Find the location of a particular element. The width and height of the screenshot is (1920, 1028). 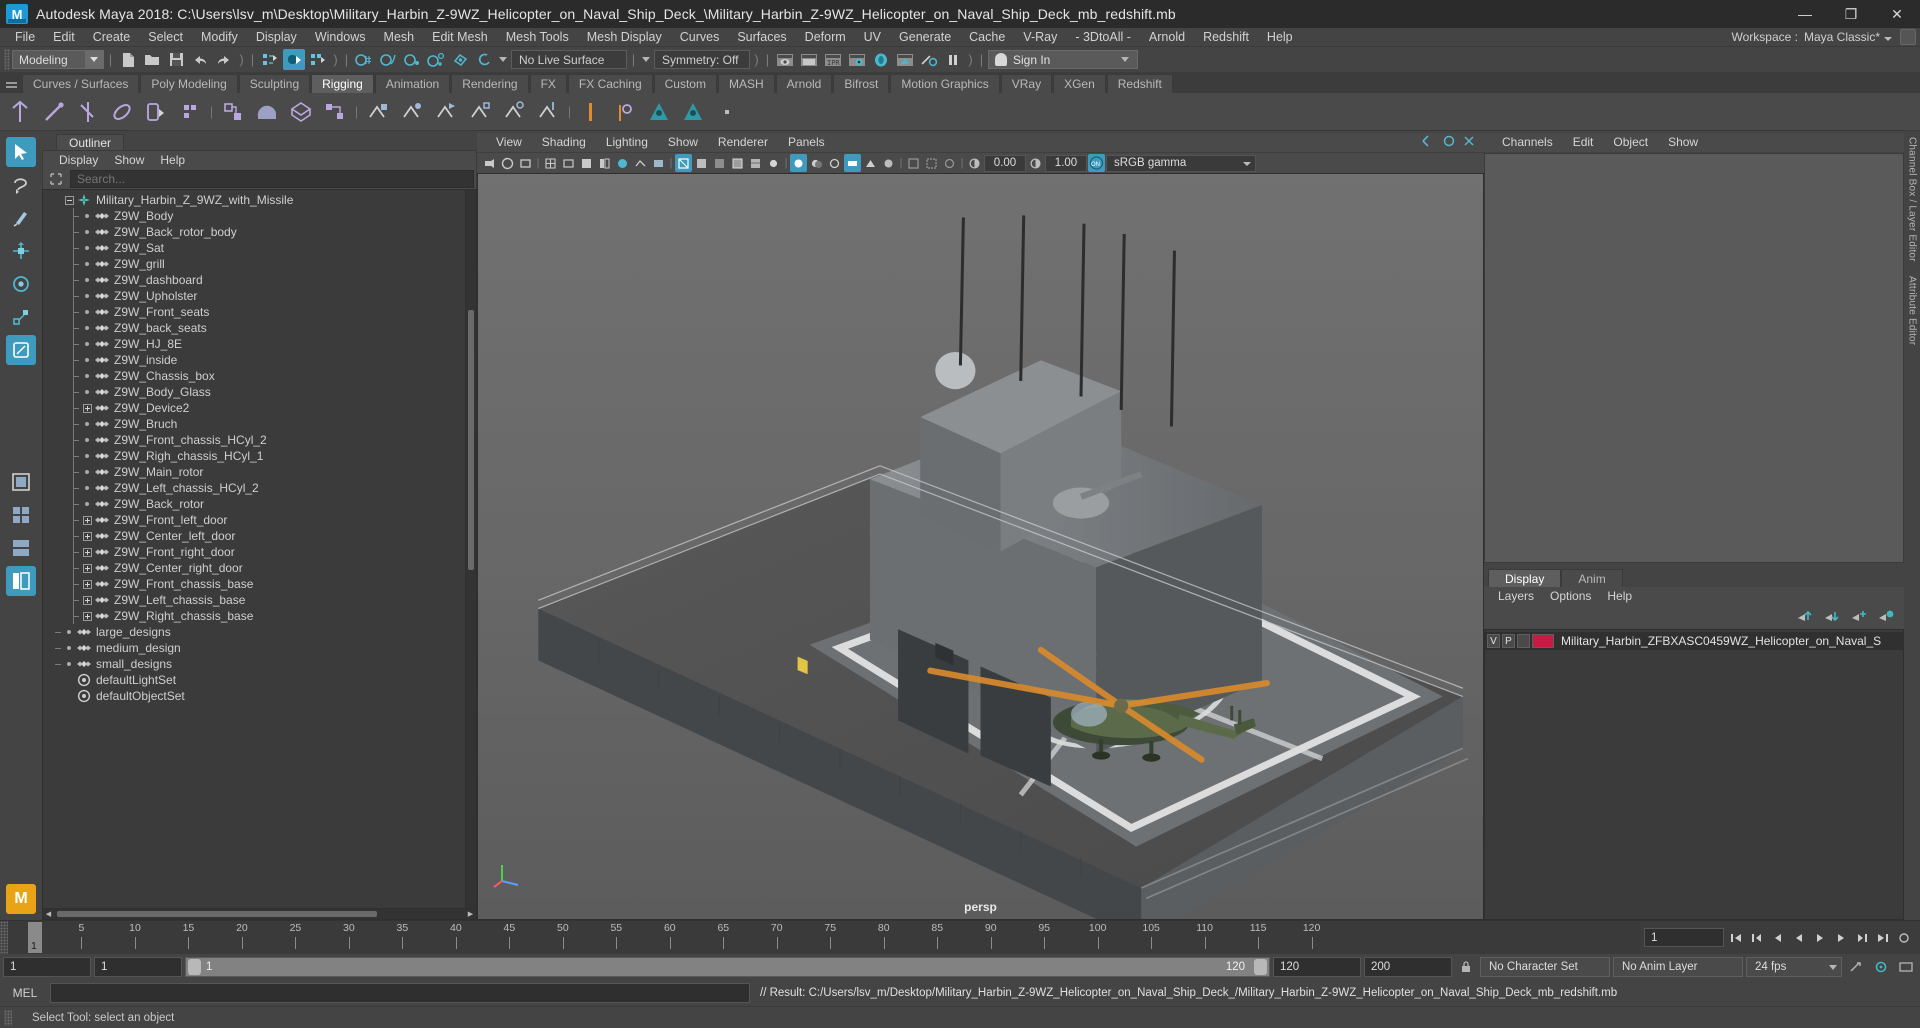

redo-render-icon is located at coordinates (809, 59).